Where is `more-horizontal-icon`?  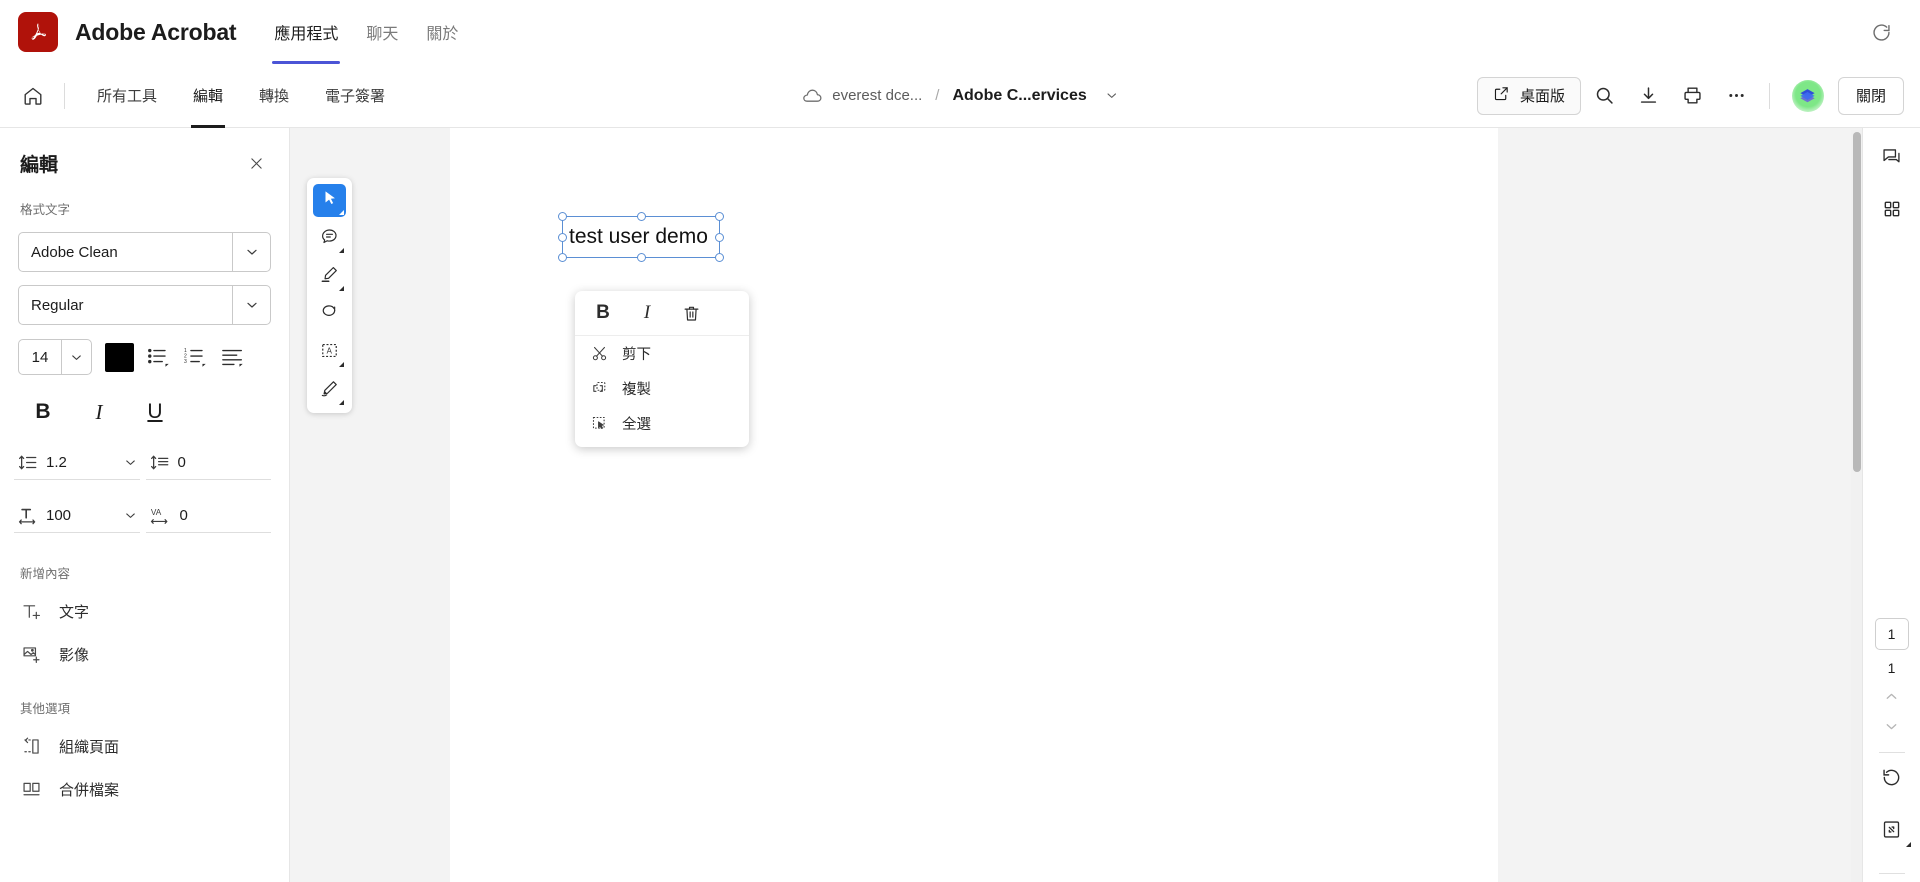
more-horizontal-icon is located at coordinates (1737, 96).